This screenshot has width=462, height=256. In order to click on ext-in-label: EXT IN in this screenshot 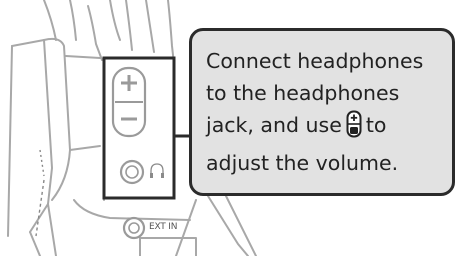, I will do `click(163, 227)`.